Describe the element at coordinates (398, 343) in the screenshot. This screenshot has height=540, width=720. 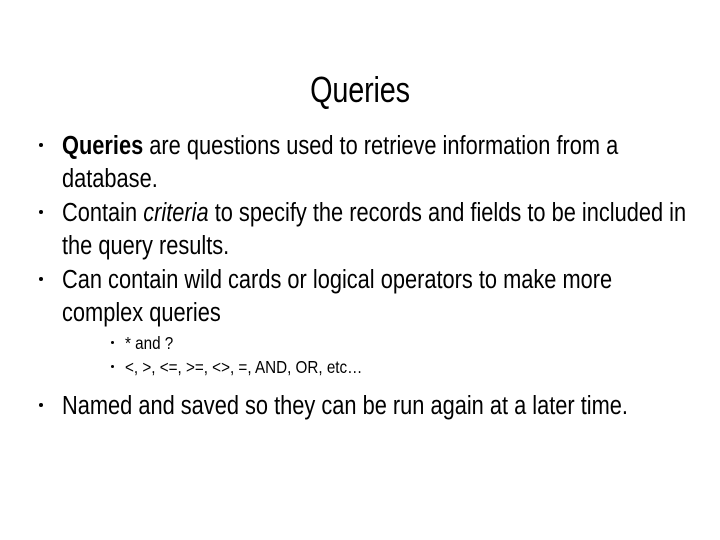
I see `sub-bullet-item-wildcard-chars: * and ?` at that location.